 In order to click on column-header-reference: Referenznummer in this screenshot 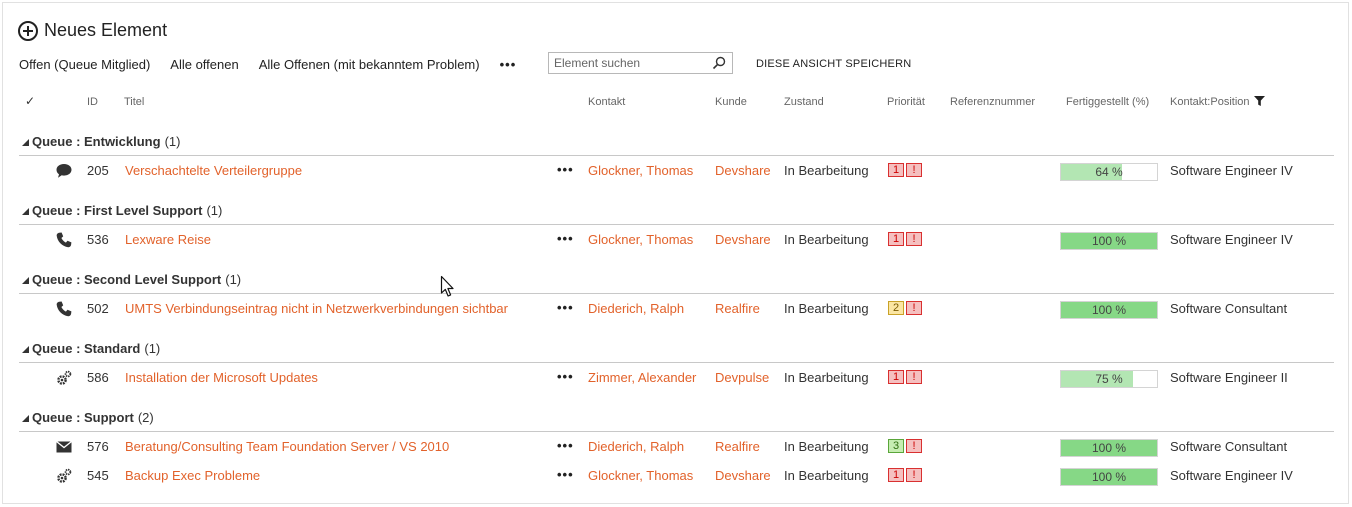, I will do `click(992, 102)`.